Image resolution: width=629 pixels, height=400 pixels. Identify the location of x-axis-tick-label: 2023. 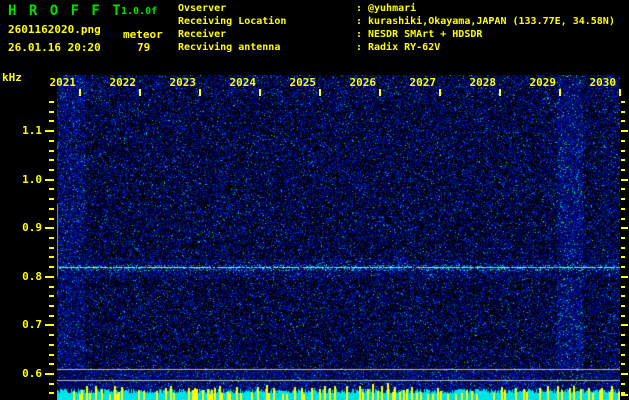
(183, 82).